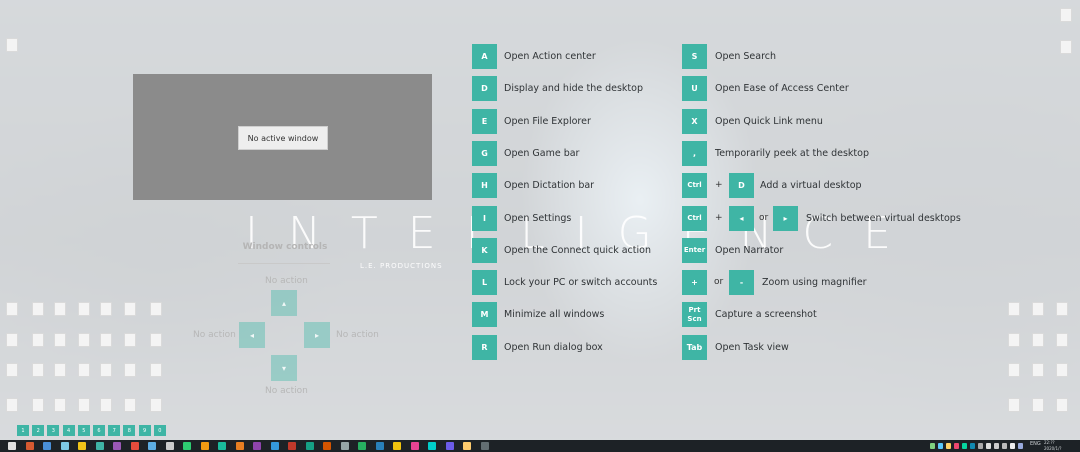 The width and height of the screenshot is (1080, 452). What do you see at coordinates (694, 218) in the screenshot?
I see `shortcut-key-r5: Ctrl` at bounding box center [694, 218].